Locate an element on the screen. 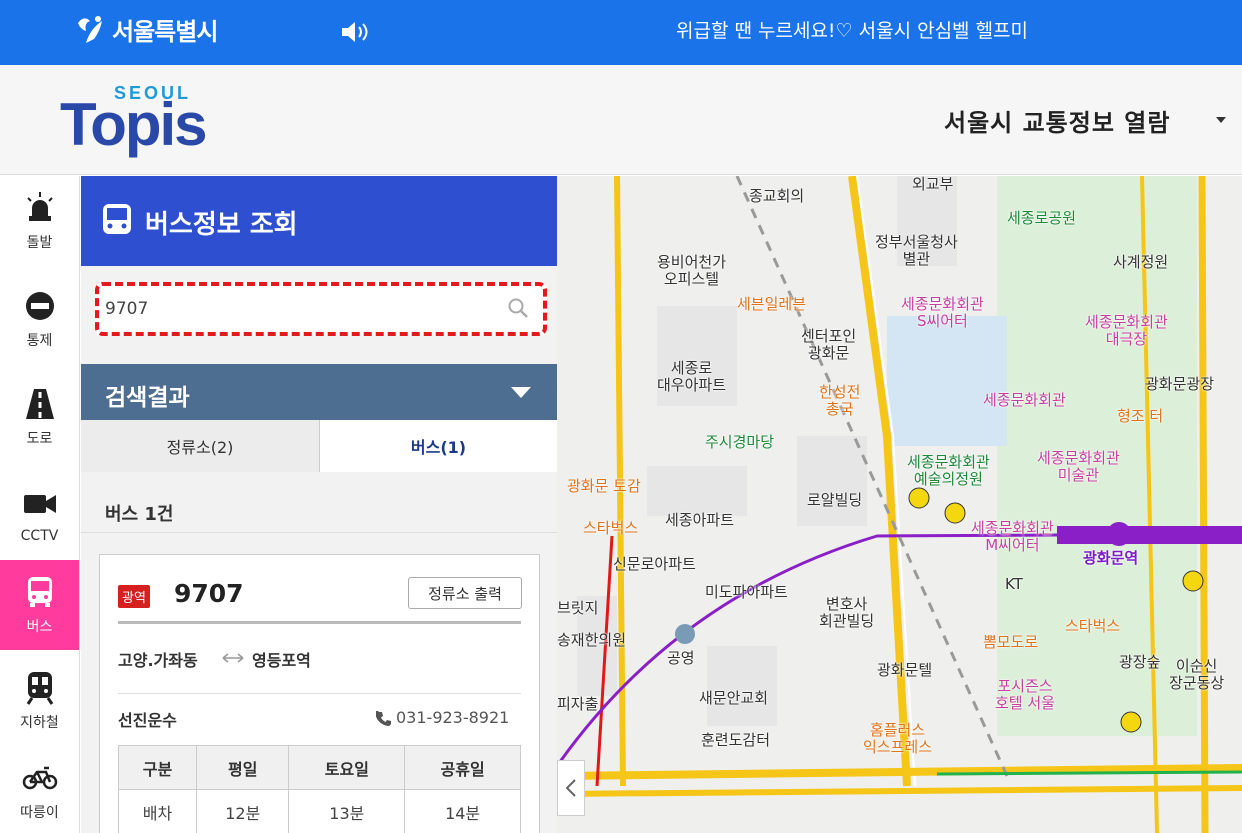  map-label: 정부서울청사 별관 is located at coordinates (916, 251).